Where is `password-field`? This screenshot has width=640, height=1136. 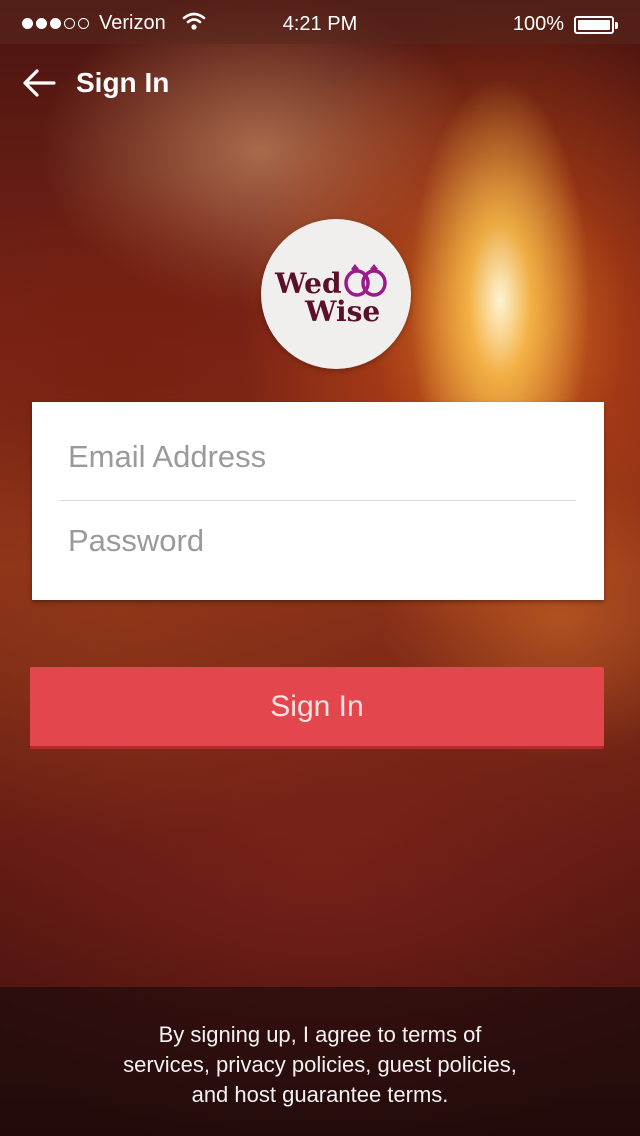
password-field is located at coordinates (318, 541).